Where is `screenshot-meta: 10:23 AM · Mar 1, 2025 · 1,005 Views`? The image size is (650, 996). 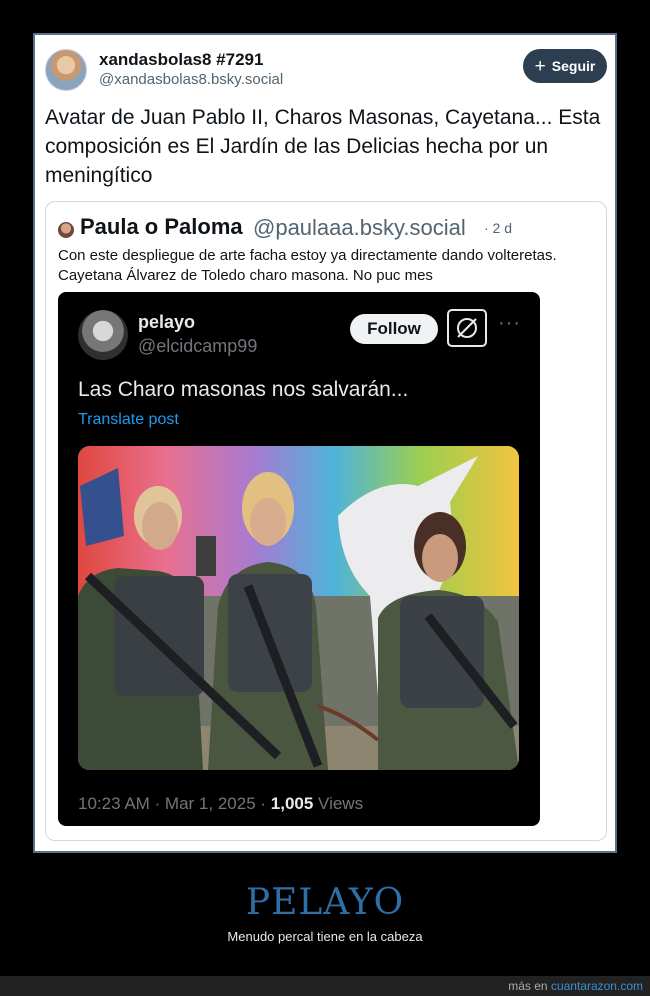 screenshot-meta: 10:23 AM · Mar 1, 2025 · 1,005 Views is located at coordinates (220, 804).